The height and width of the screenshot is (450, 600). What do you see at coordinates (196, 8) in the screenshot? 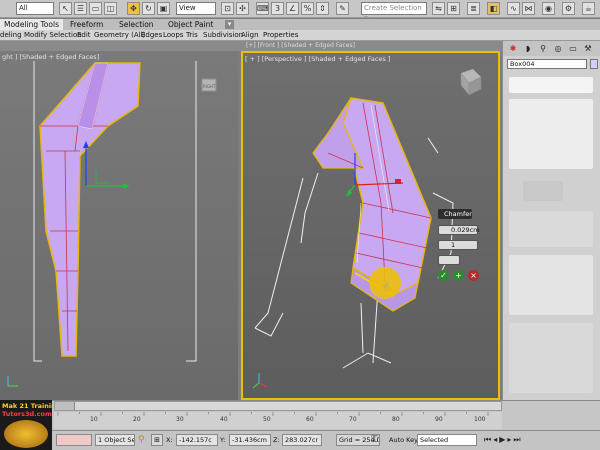
I see `reference-coordinate-dropdown: View` at bounding box center [196, 8].